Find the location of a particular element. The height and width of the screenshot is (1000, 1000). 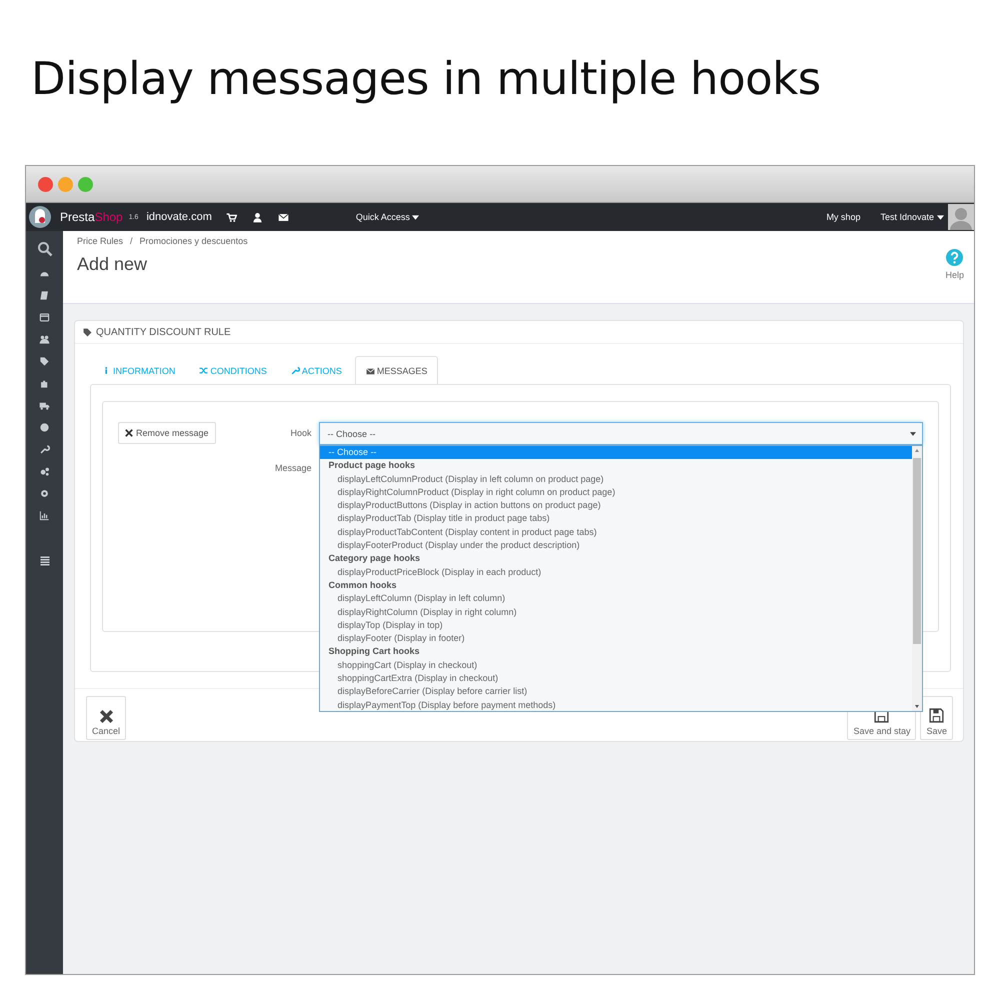

card-icon is located at coordinates (44, 317).